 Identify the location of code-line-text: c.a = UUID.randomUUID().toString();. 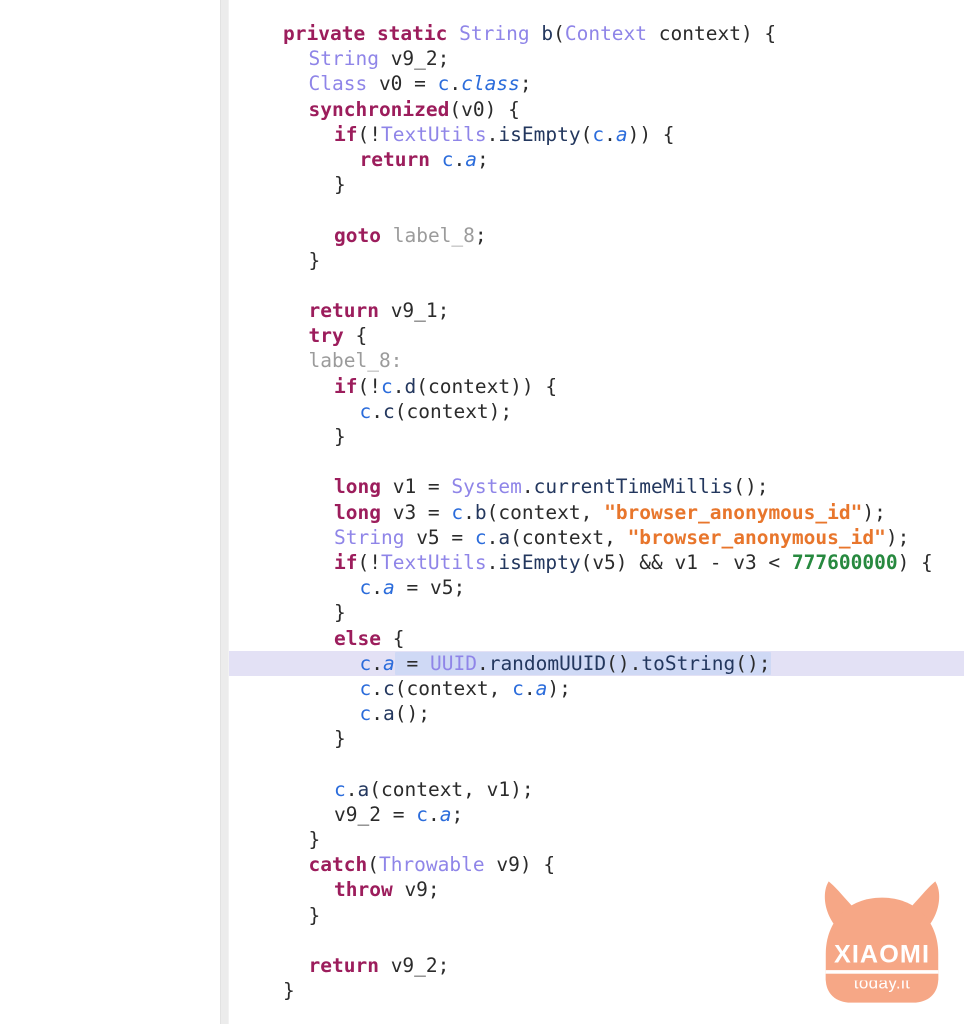
(596, 663).